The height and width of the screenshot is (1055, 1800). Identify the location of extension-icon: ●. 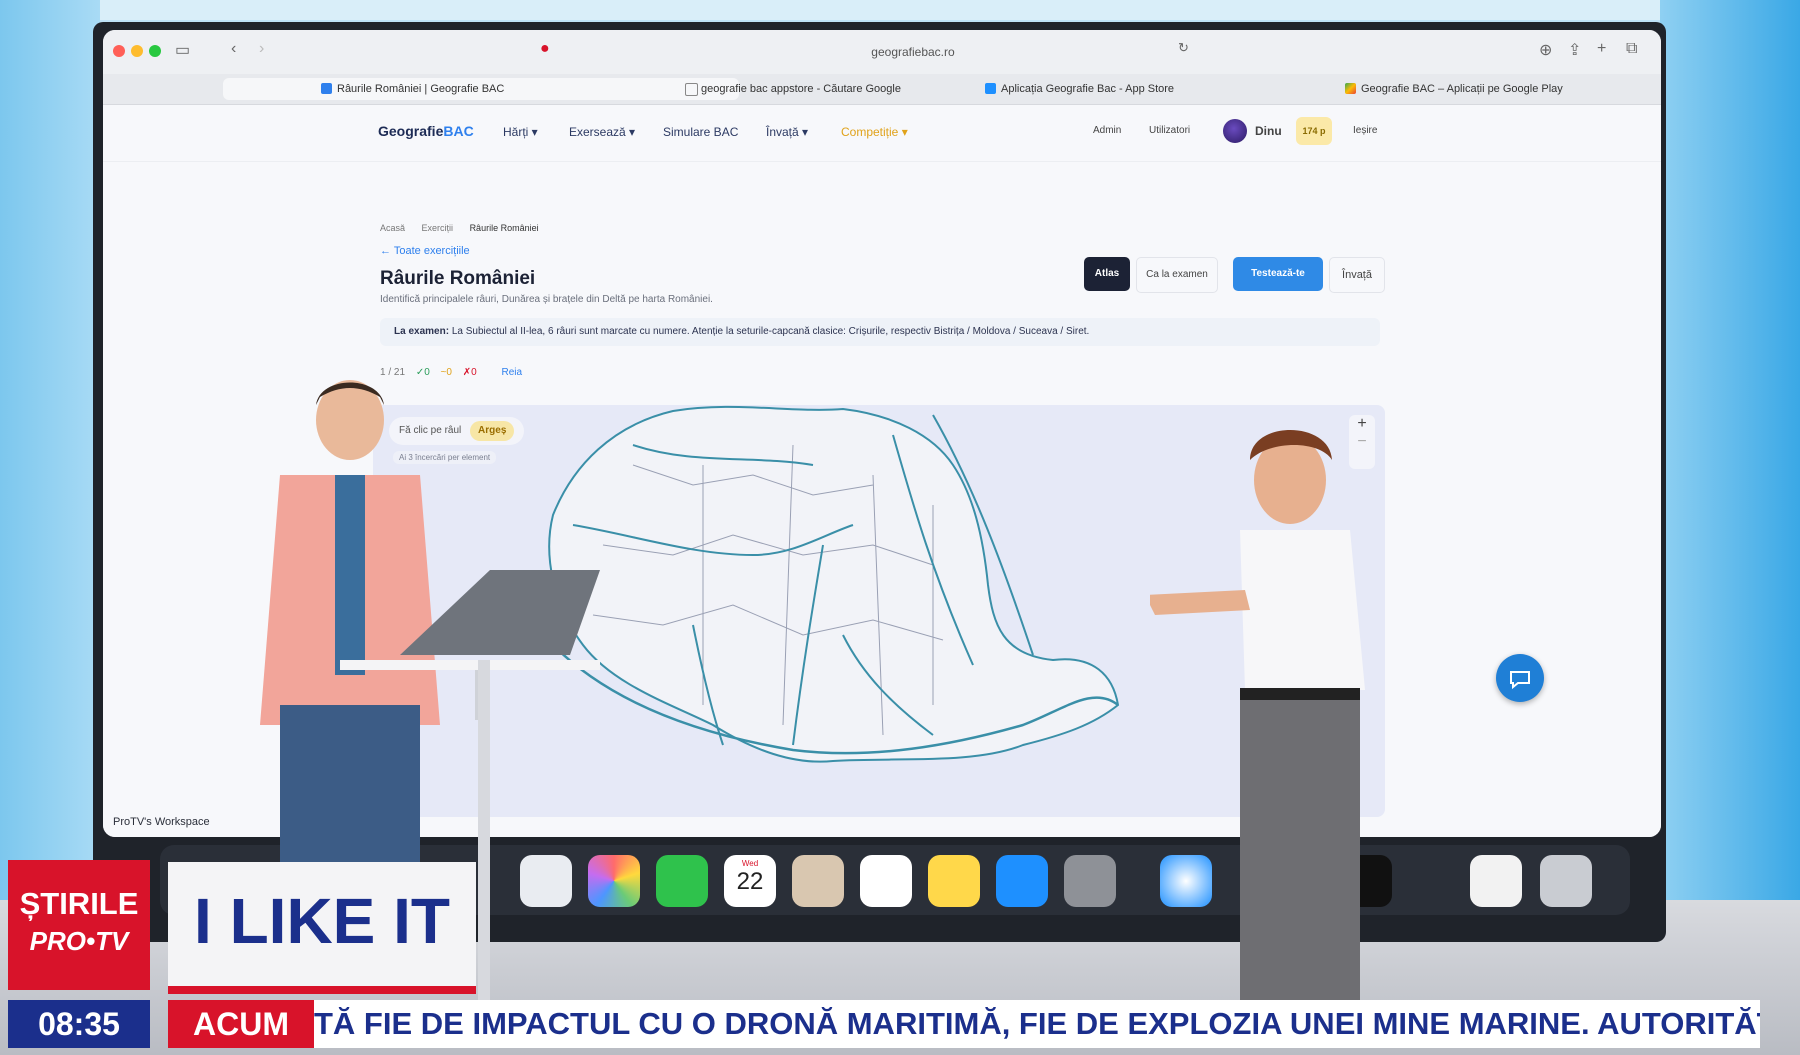
(545, 49).